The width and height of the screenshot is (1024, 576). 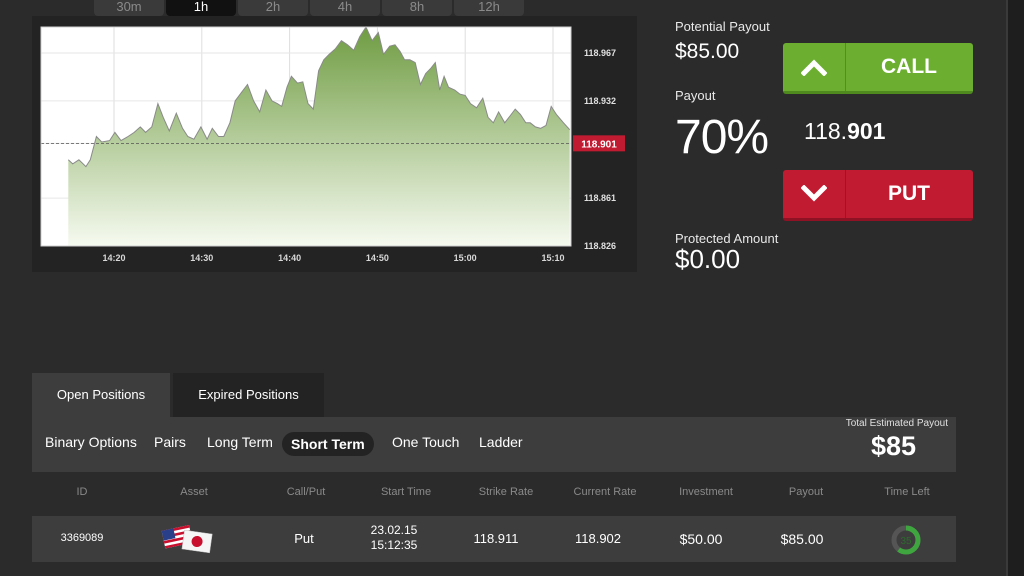 I want to click on page-edge, so click(x=1015, y=288).